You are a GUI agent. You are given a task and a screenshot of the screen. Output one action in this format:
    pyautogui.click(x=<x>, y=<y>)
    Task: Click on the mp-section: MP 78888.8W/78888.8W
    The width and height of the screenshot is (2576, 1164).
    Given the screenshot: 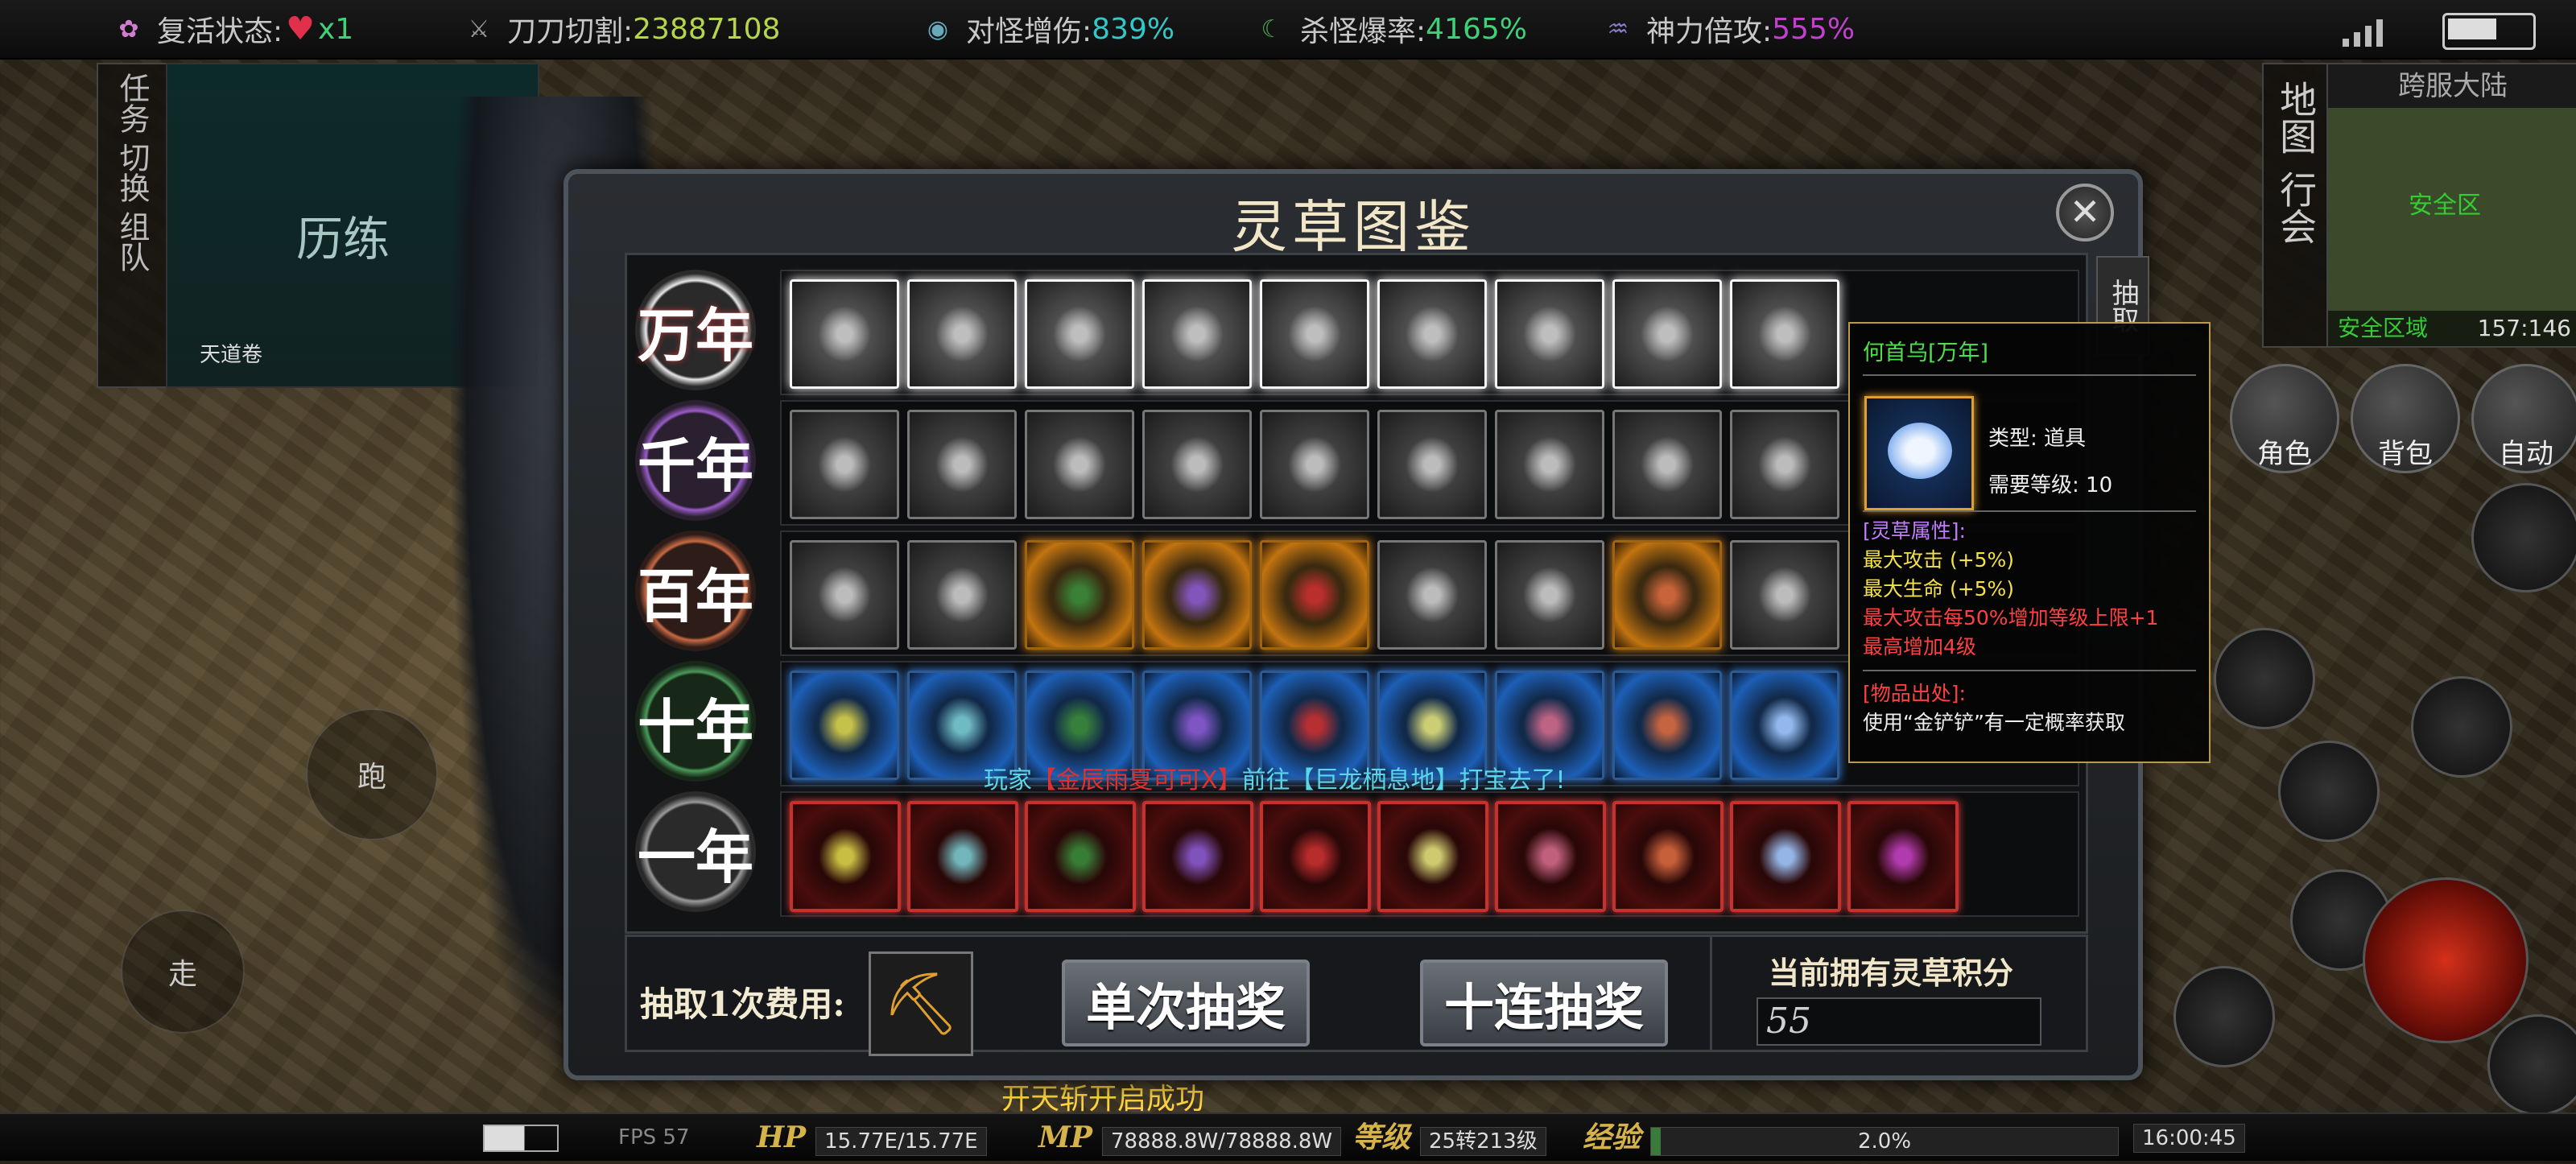 What is the action you would take?
    pyautogui.click(x=1190, y=1138)
    